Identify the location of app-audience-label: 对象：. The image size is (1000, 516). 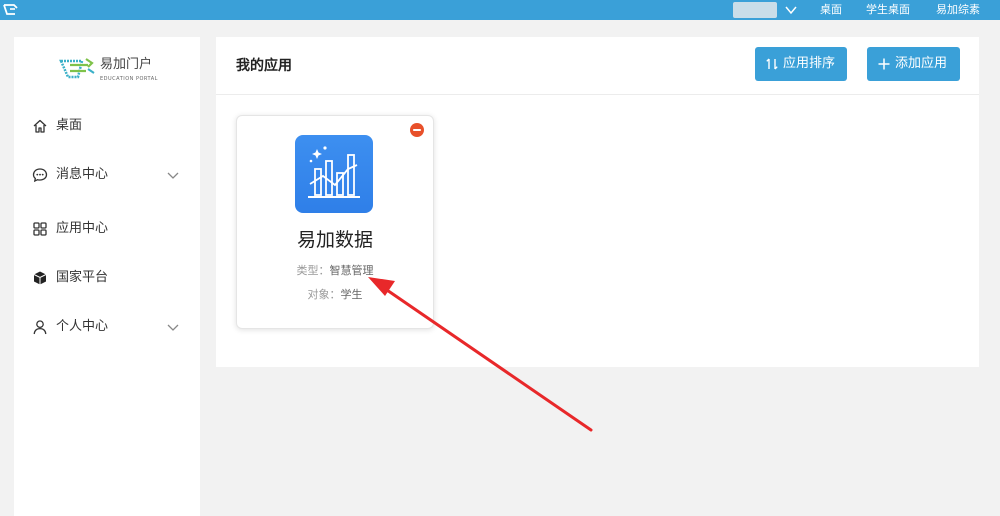
(324, 294).